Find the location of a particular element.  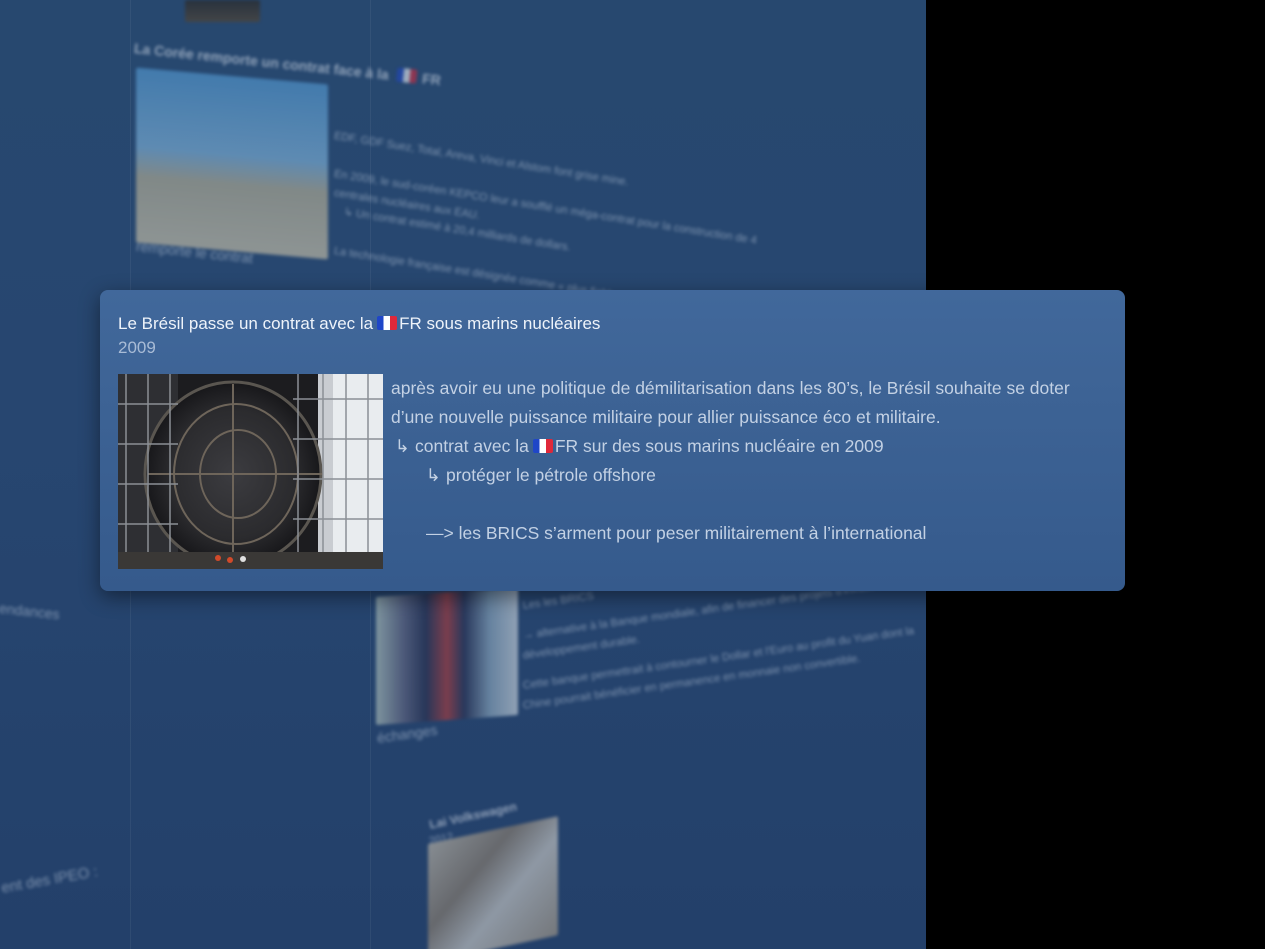

shipyard-photo-graphic is located at coordinates (250, 471).